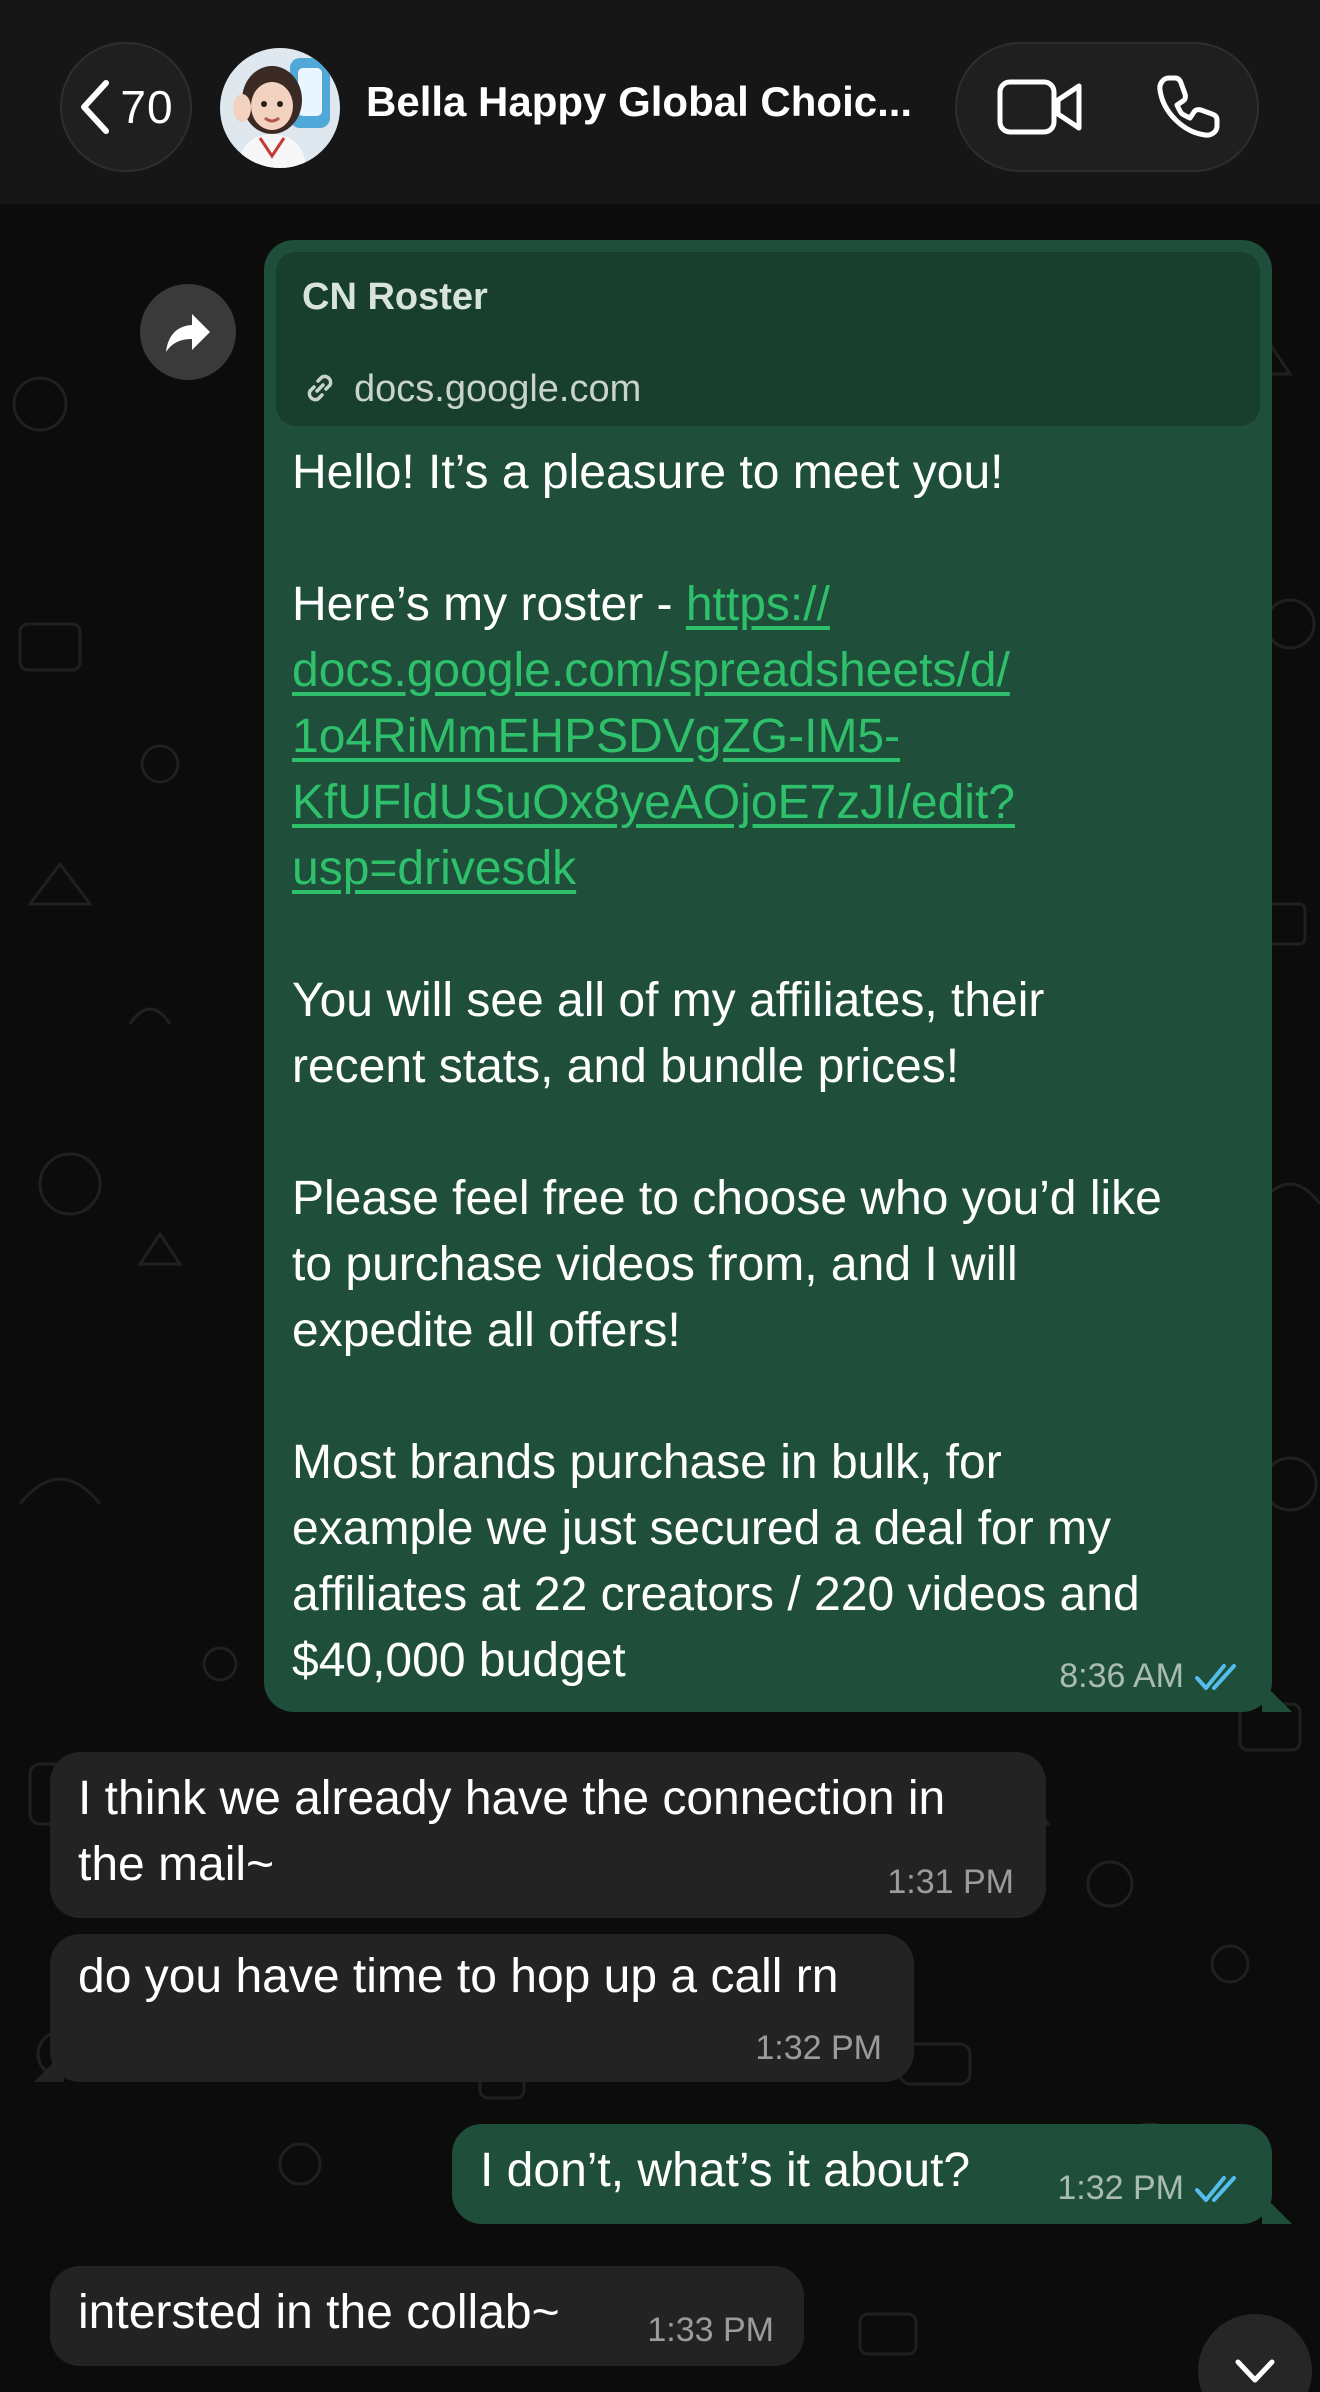 This screenshot has height=2392, width=1320. What do you see at coordinates (725, 2170) in the screenshot?
I see `message-text: I don’t, what’s it about?` at bounding box center [725, 2170].